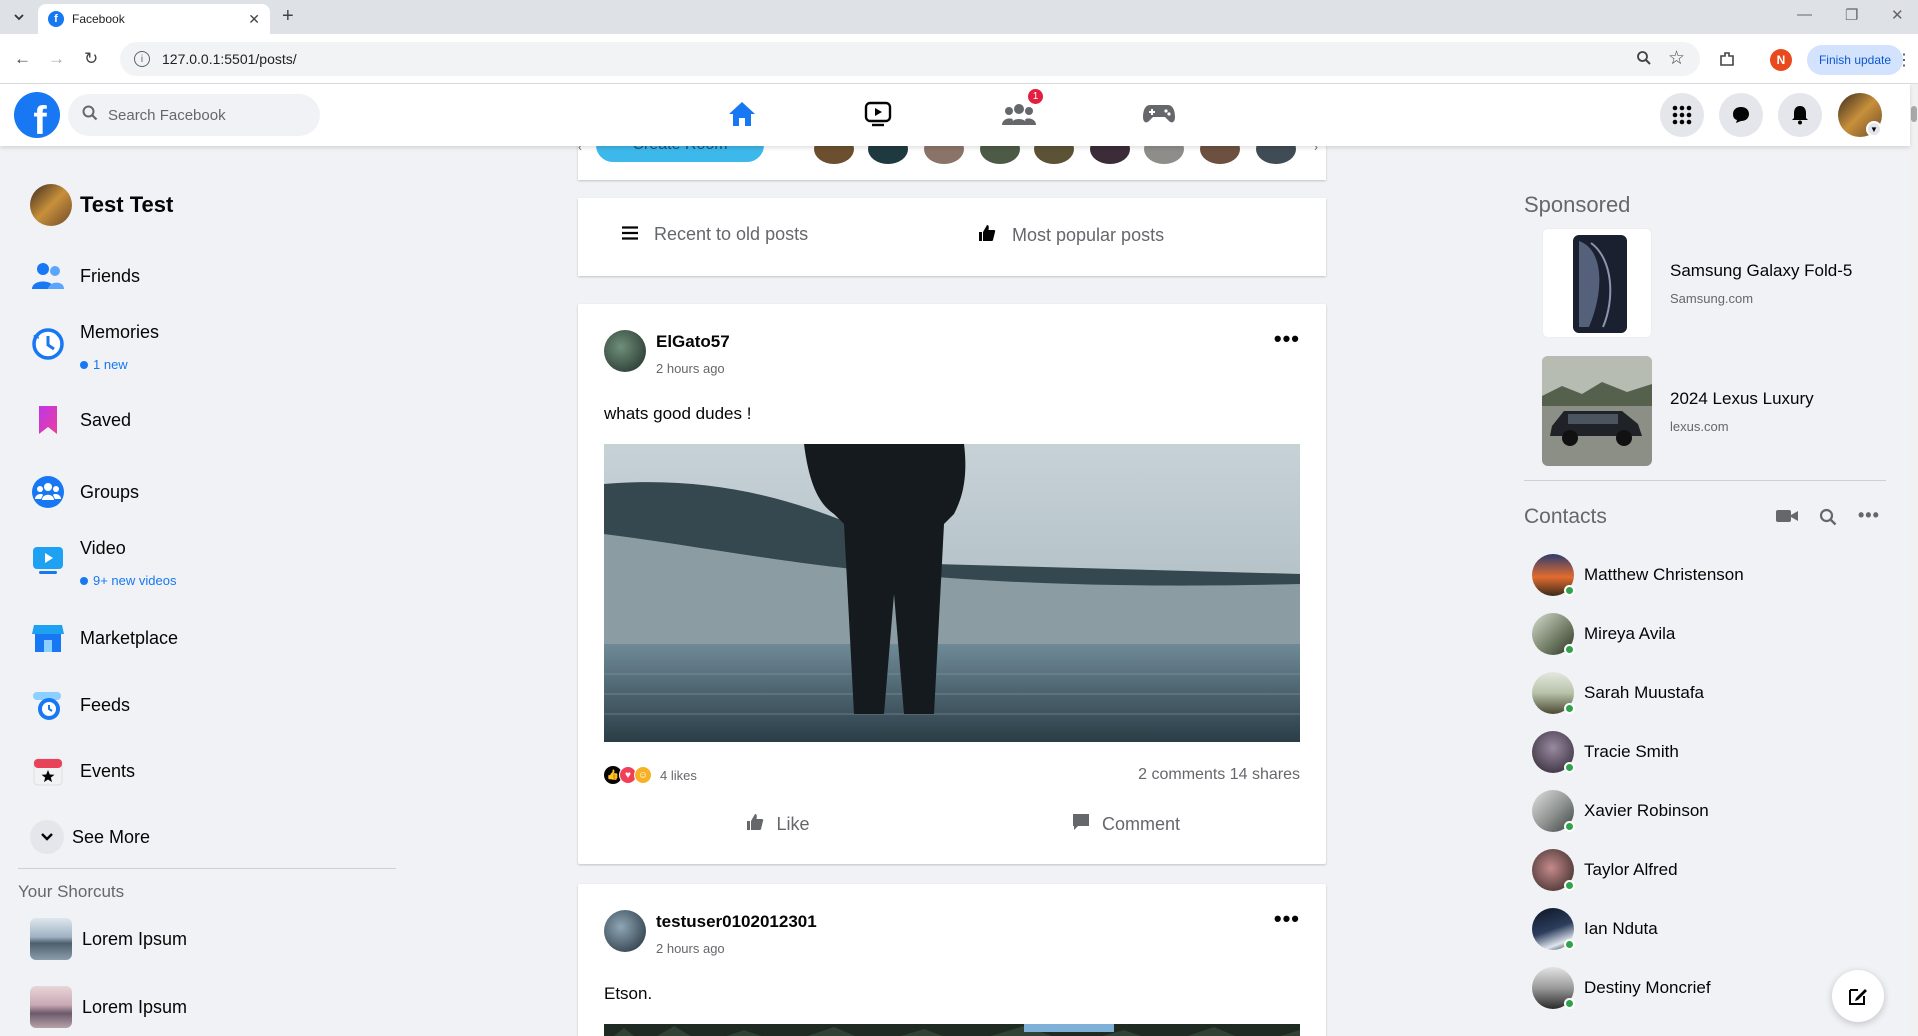 This screenshot has width=1918, height=1036. I want to click on post-actions: Like Comment, so click(952, 824).